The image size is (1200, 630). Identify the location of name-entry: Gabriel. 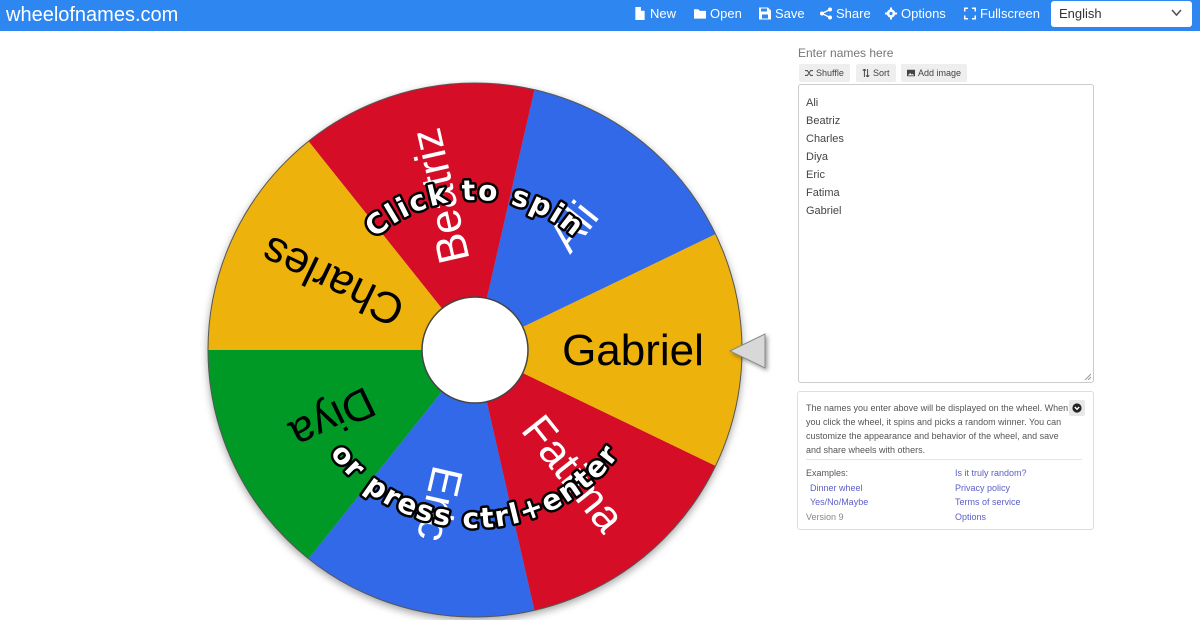
(824, 211).